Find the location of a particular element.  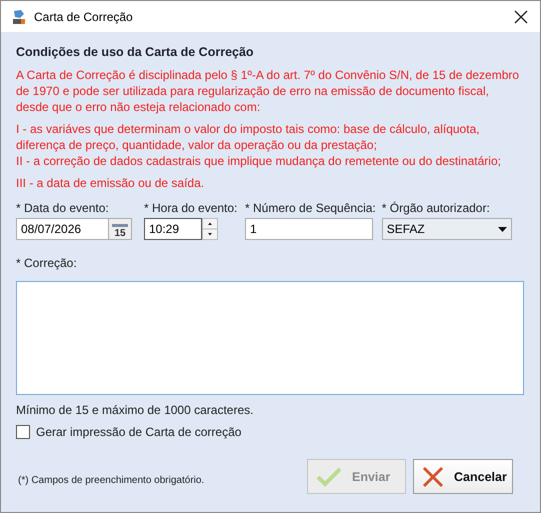

section-title: Condições de uso da Carta de Correção is located at coordinates (135, 52).